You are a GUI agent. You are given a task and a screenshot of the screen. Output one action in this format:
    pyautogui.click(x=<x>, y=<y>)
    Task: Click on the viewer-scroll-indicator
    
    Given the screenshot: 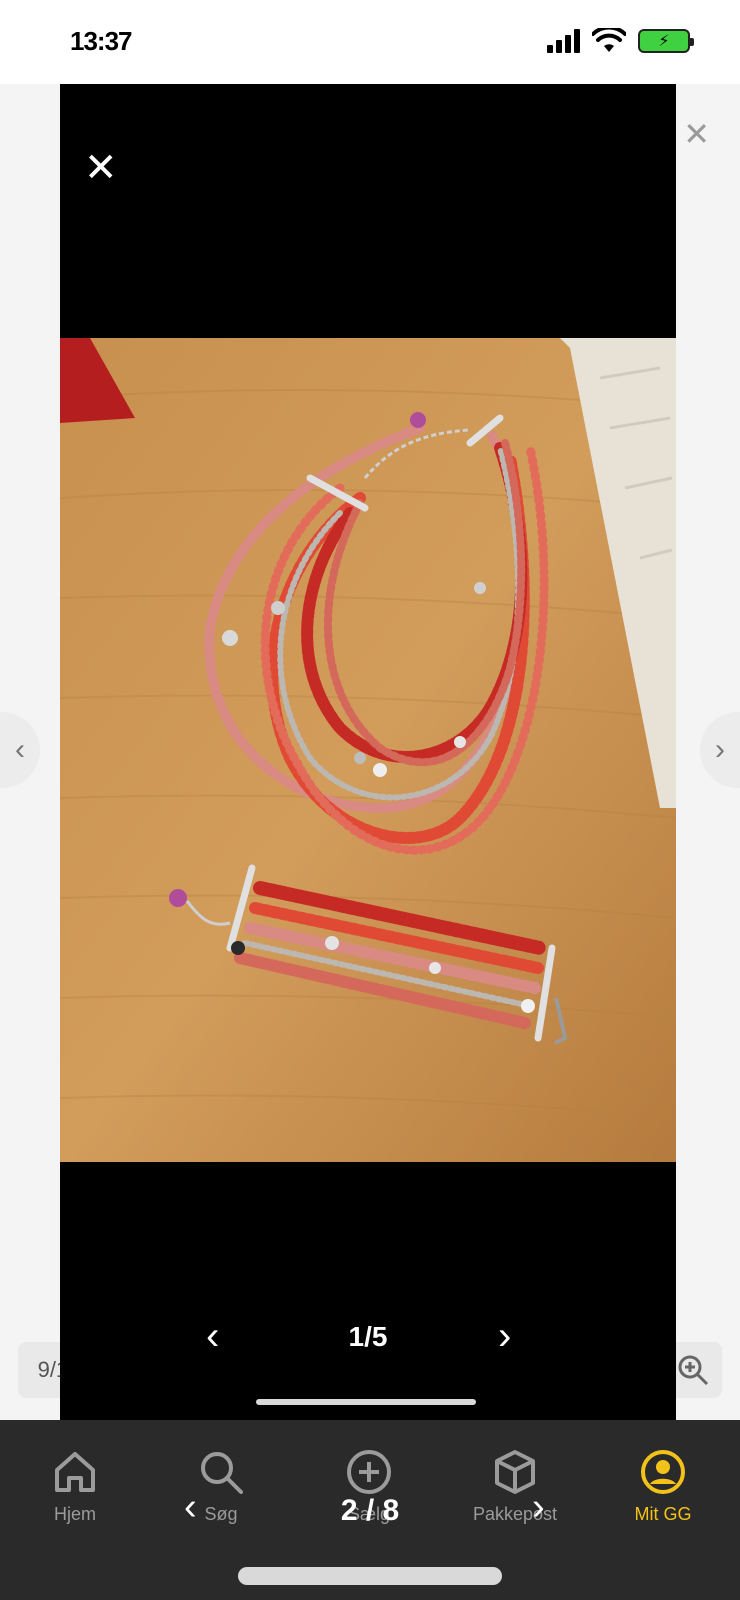 What is the action you would take?
    pyautogui.click(x=366, y=1402)
    